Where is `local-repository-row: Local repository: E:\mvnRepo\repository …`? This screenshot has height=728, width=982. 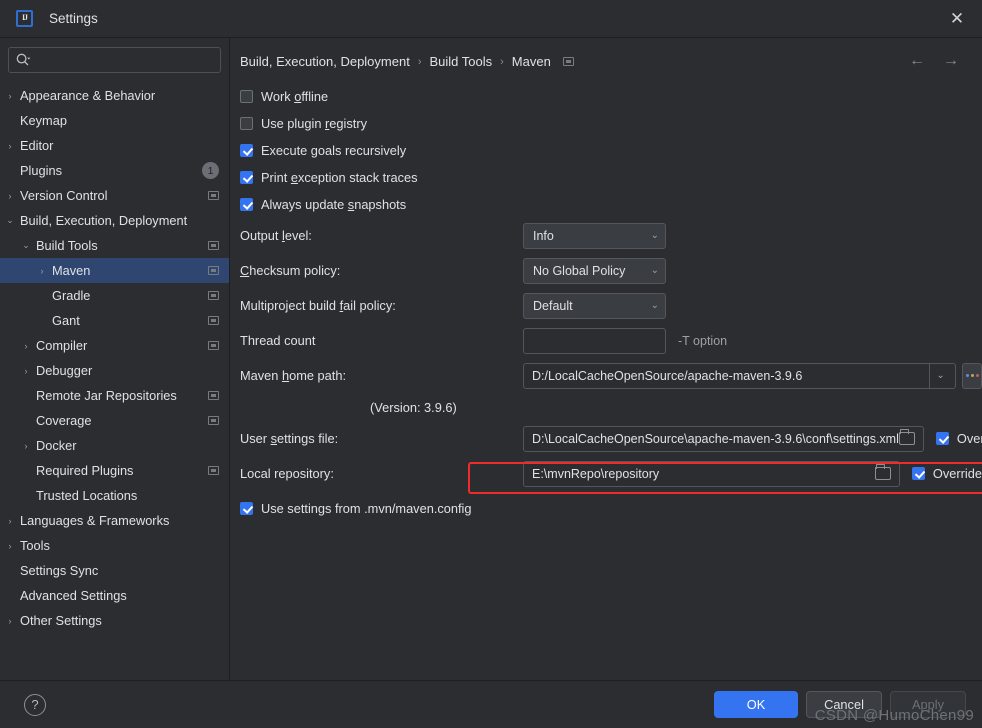 local-repository-row: Local repository: E:\mvnRepo\repository … is located at coordinates (611, 473).